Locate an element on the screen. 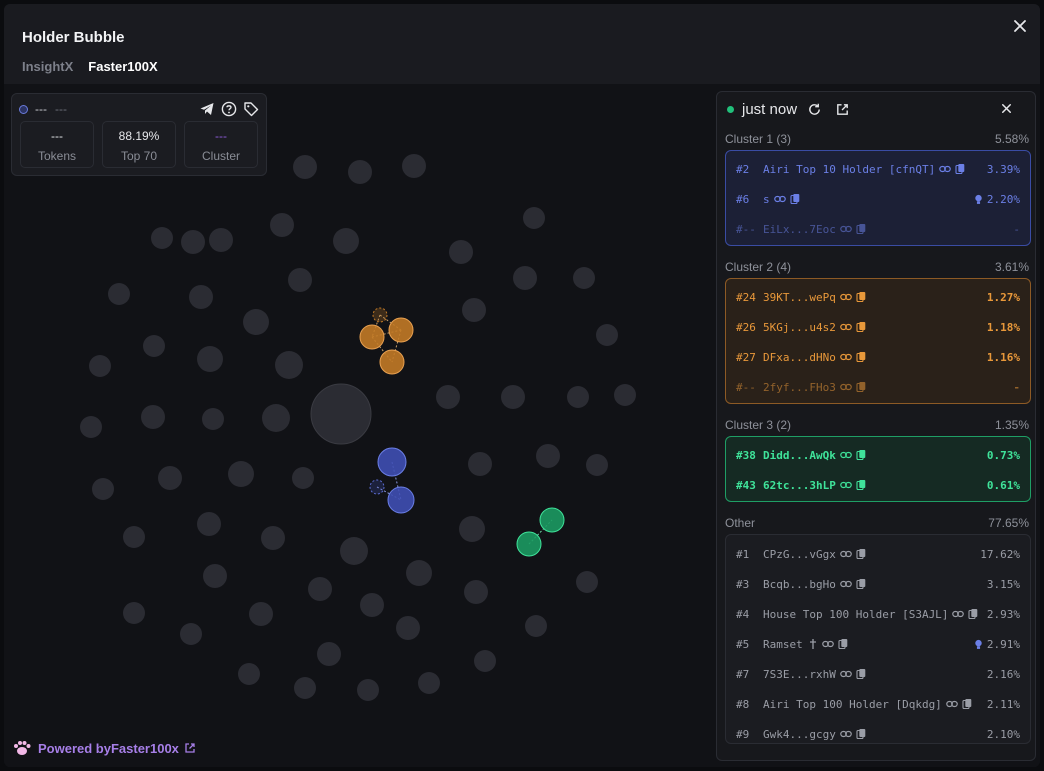 The height and width of the screenshot is (771, 1044). holder-row: #4 House Top 100 Holder [S3AJL] 2.93% is located at coordinates (878, 614).